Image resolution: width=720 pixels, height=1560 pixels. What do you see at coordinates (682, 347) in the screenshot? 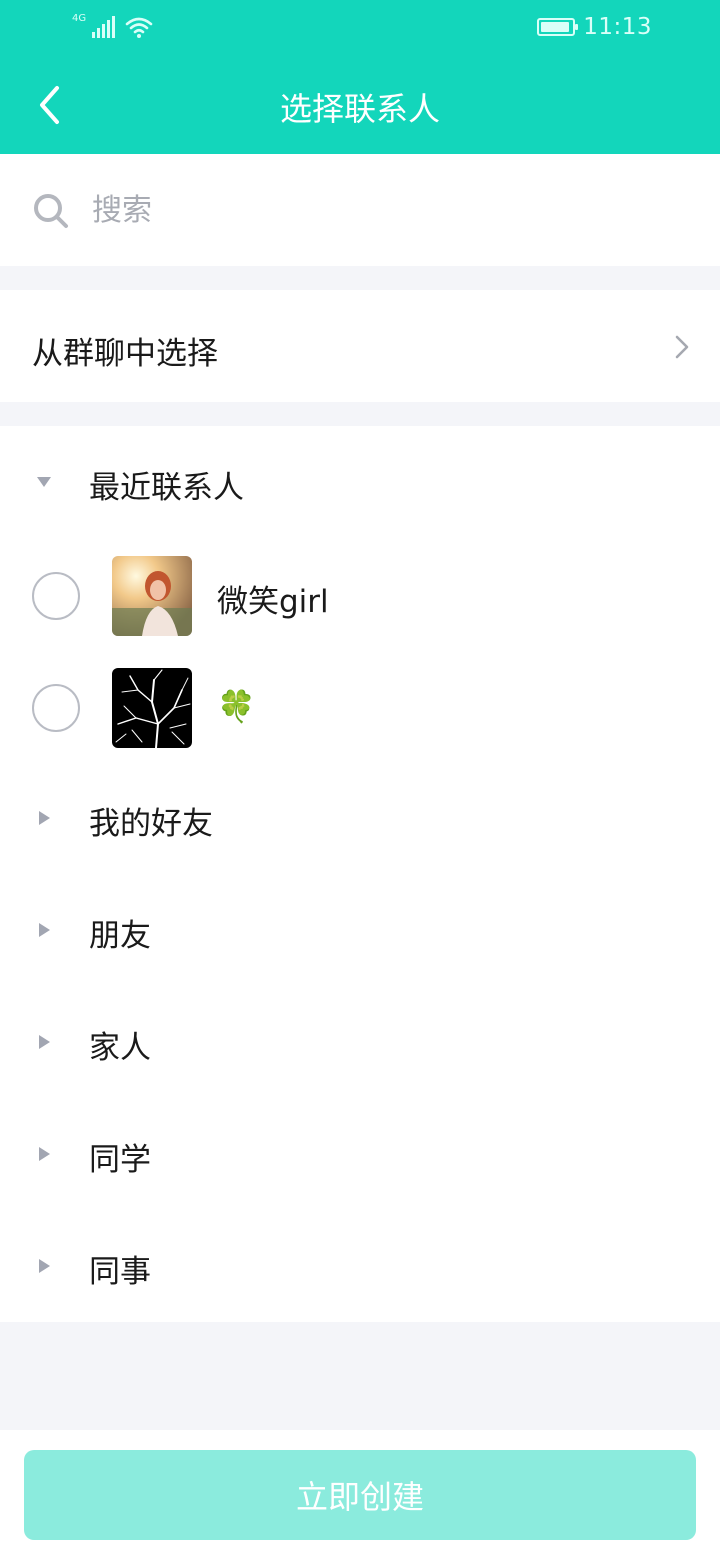
I see `chevron-right-icon` at bounding box center [682, 347].